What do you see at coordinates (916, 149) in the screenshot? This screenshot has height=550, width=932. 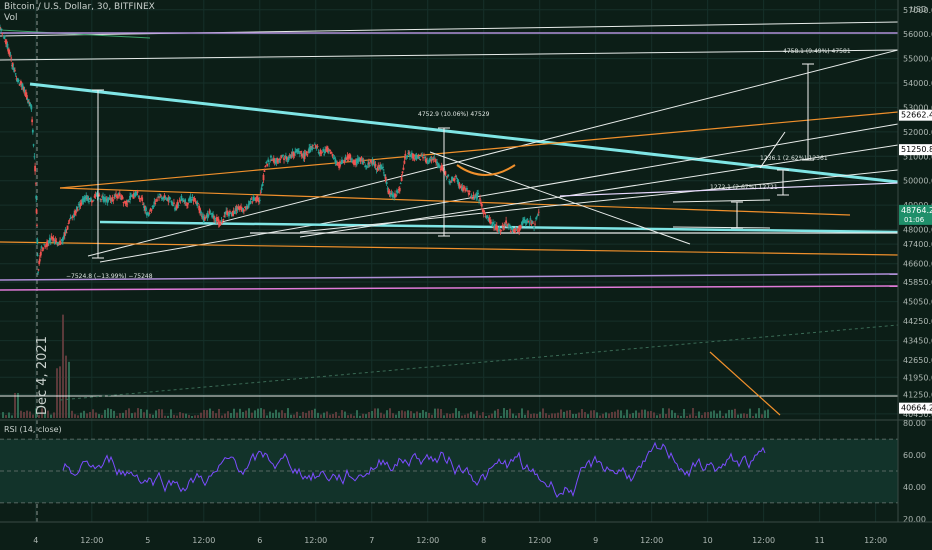 I see `price-tag-label: 51250.8` at bounding box center [916, 149].